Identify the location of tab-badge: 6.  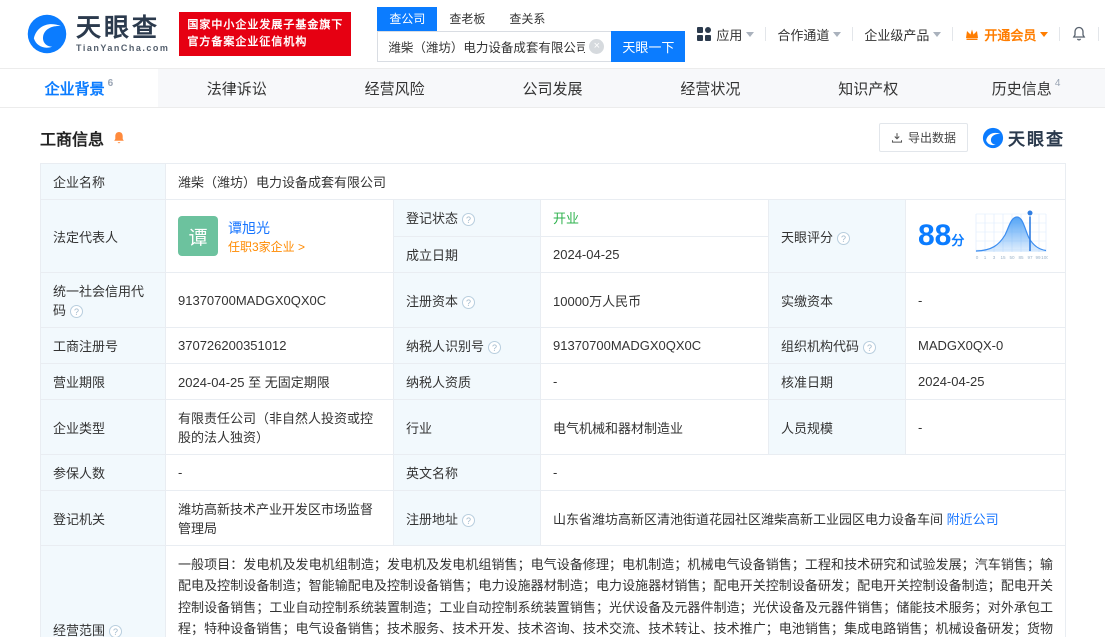
(110, 83).